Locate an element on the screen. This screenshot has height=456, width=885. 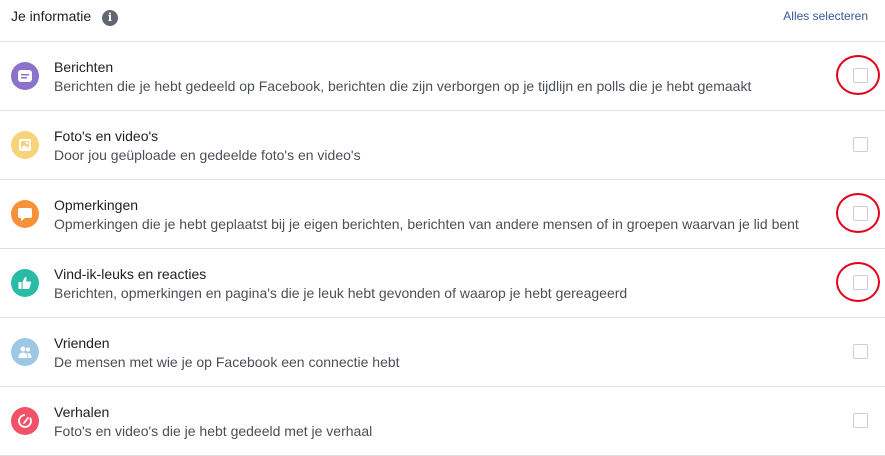
item-name: Opmerkingen is located at coordinates (96, 205).